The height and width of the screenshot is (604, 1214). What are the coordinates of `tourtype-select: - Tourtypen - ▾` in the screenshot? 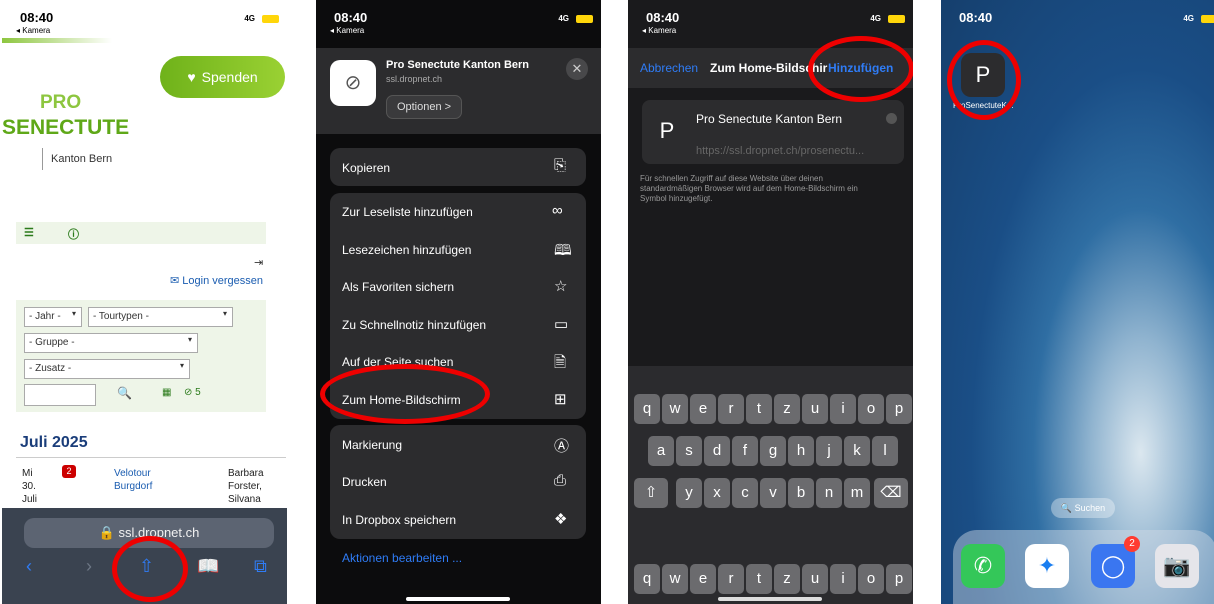 It's located at (160, 317).